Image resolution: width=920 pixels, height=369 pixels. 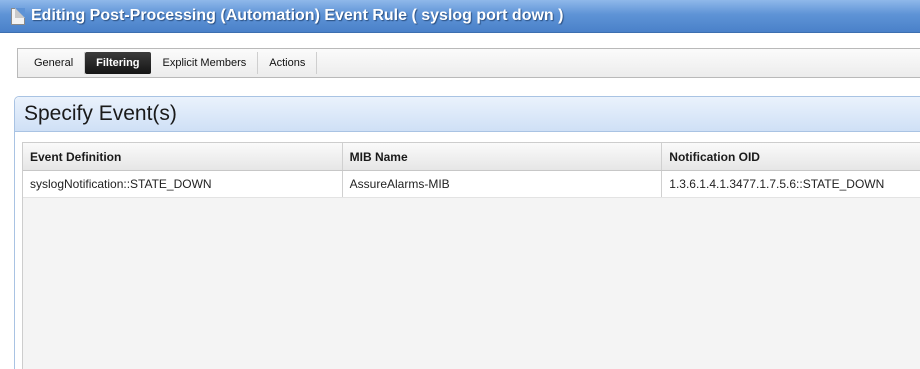 What do you see at coordinates (118, 63) in the screenshot?
I see `tab-filtering: Filtering` at bounding box center [118, 63].